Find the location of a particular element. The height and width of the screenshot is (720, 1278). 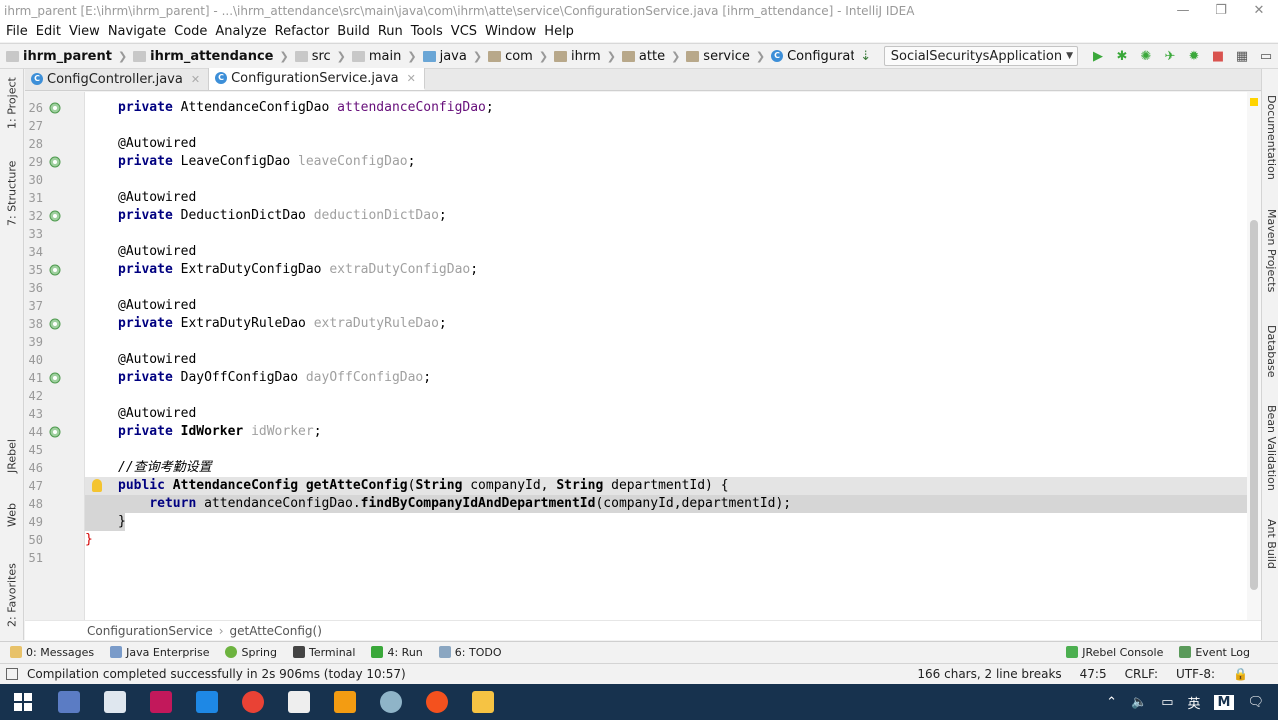

menu-tools: Tools is located at coordinates (427, 31).